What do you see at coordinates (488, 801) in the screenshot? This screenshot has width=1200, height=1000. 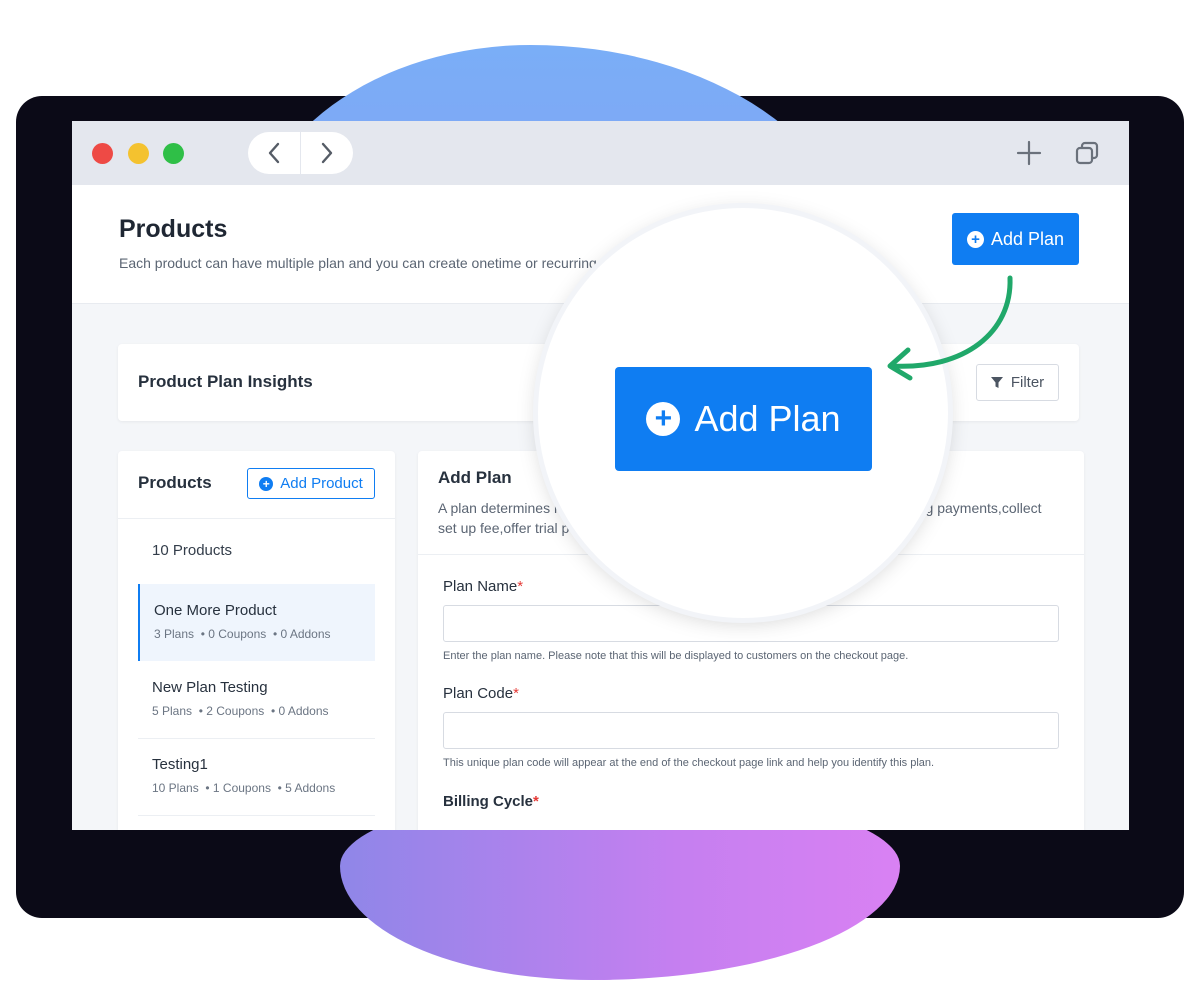 I see `label-text: Billing Cycle` at bounding box center [488, 801].